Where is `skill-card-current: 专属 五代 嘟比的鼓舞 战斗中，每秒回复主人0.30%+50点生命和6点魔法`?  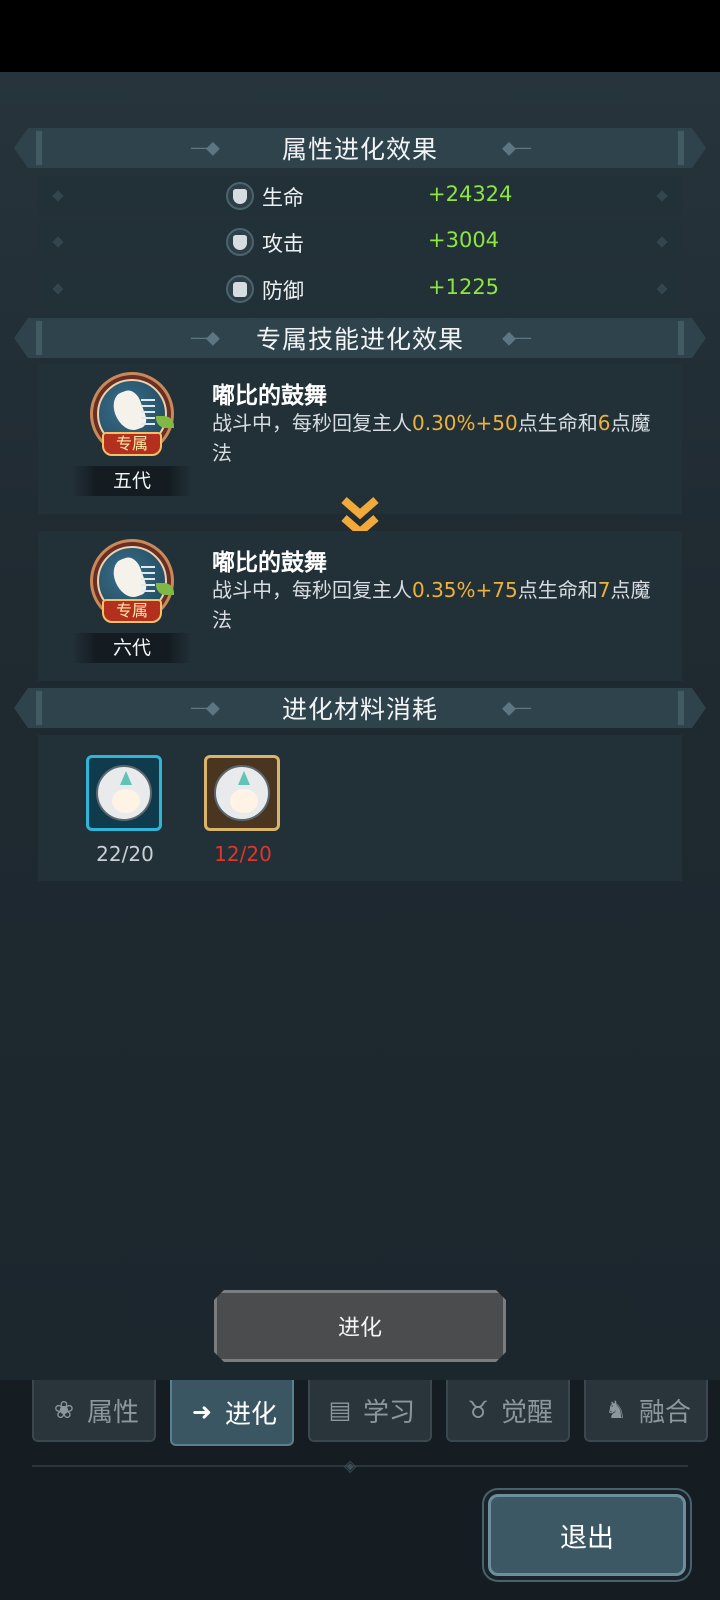 skill-card-current: 专属 五代 嘟比的鼓舞 战斗中，每秒回复主人0.30%+50点生命和6点魔法 is located at coordinates (360, 439).